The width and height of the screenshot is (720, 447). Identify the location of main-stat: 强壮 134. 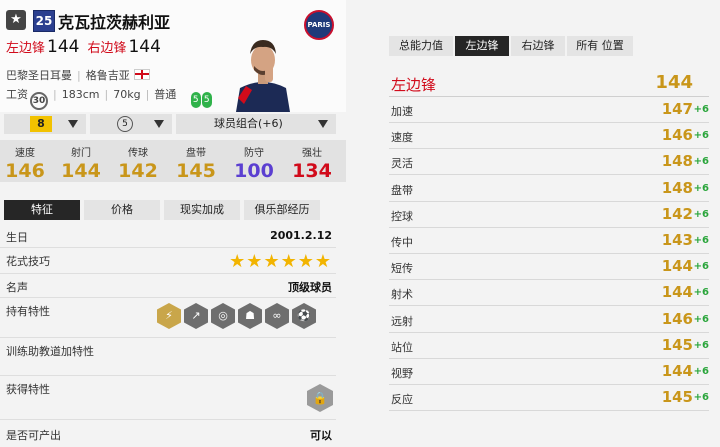
(312, 165).